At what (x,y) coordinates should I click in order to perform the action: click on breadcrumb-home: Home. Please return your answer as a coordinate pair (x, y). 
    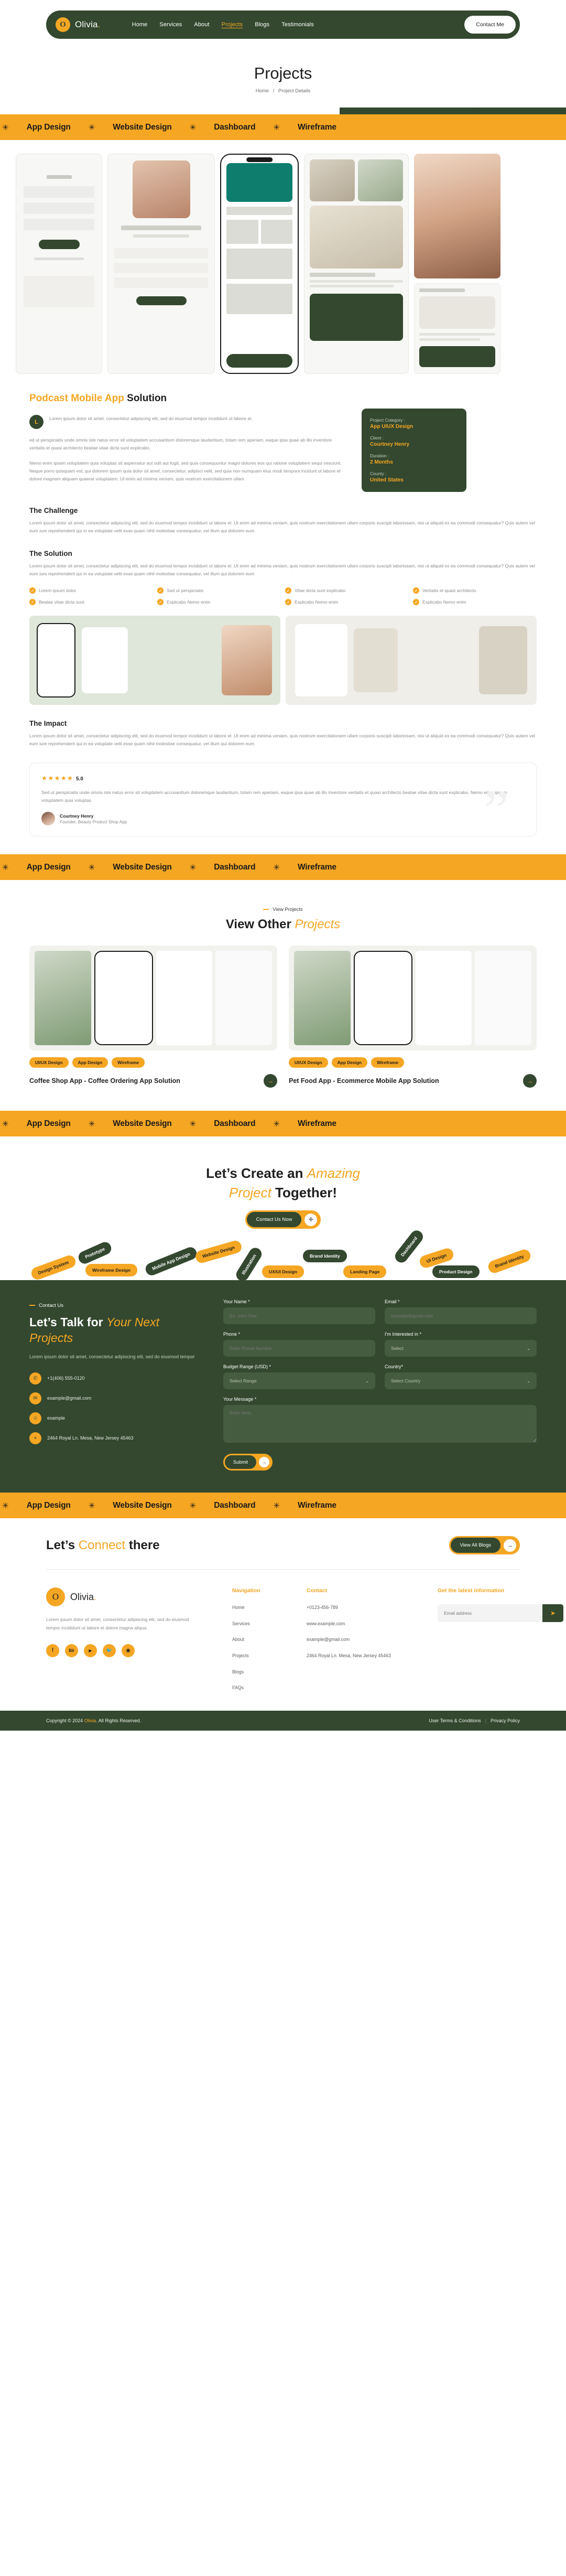
    Looking at the image, I should click on (262, 91).